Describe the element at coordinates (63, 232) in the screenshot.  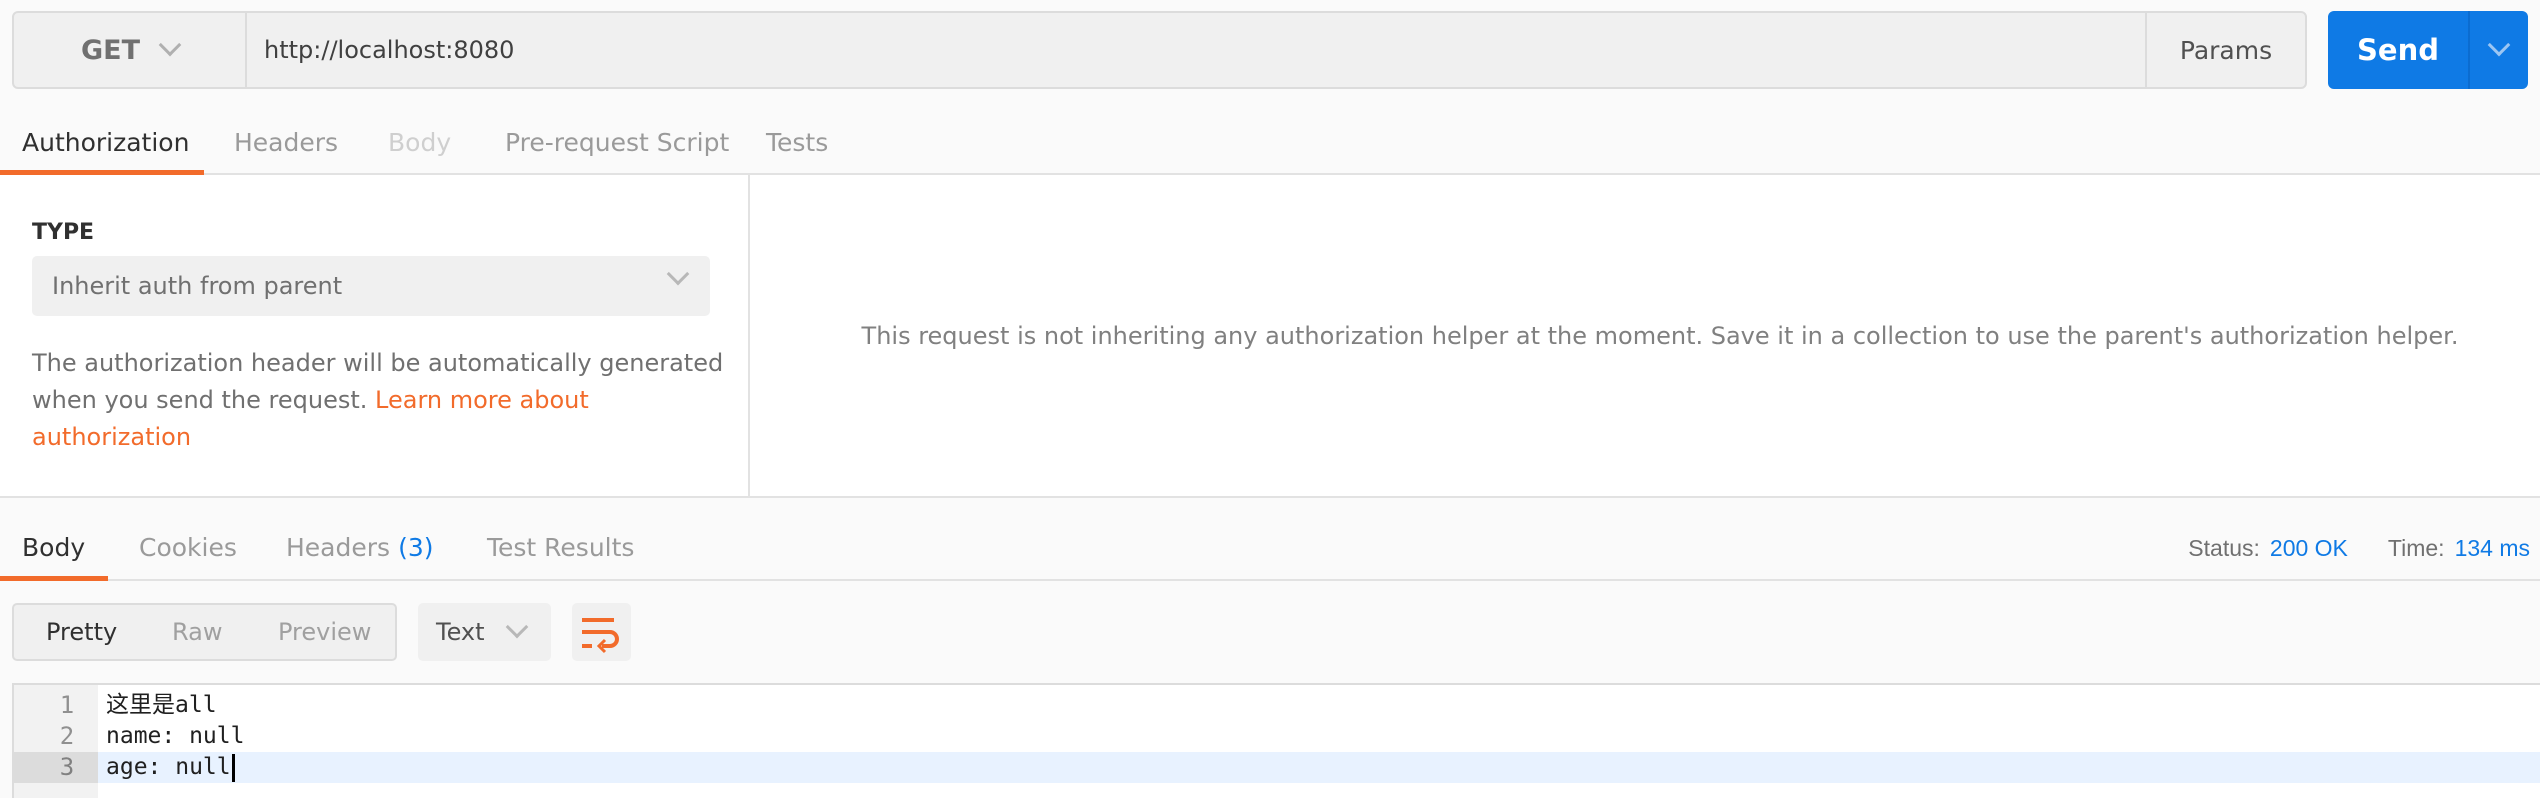
I see `type-label: TYPE` at that location.